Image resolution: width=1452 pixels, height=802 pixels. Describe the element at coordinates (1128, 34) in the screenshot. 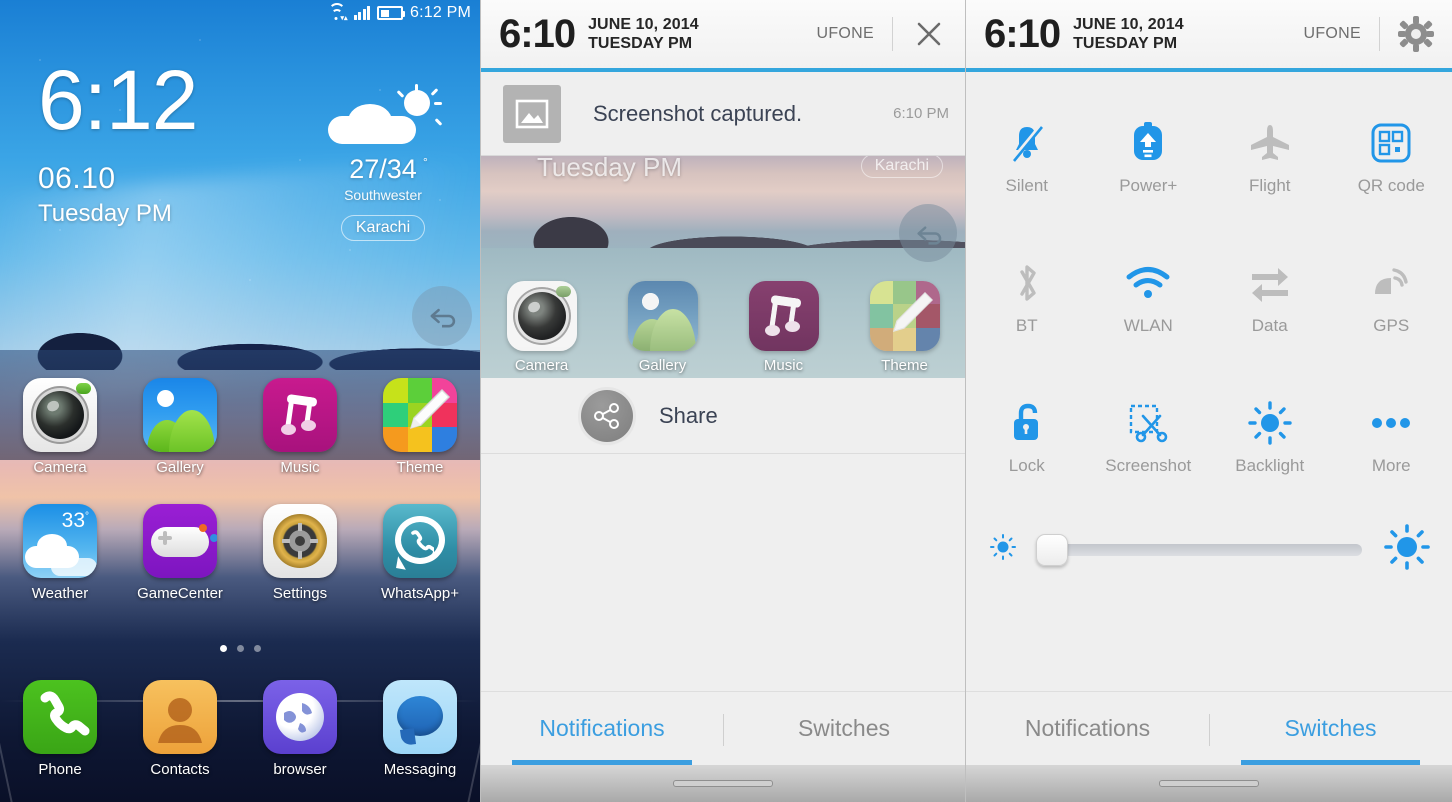

I see `shade-date-block: JUNE 10, 2014 TUESDAY PM` at that location.